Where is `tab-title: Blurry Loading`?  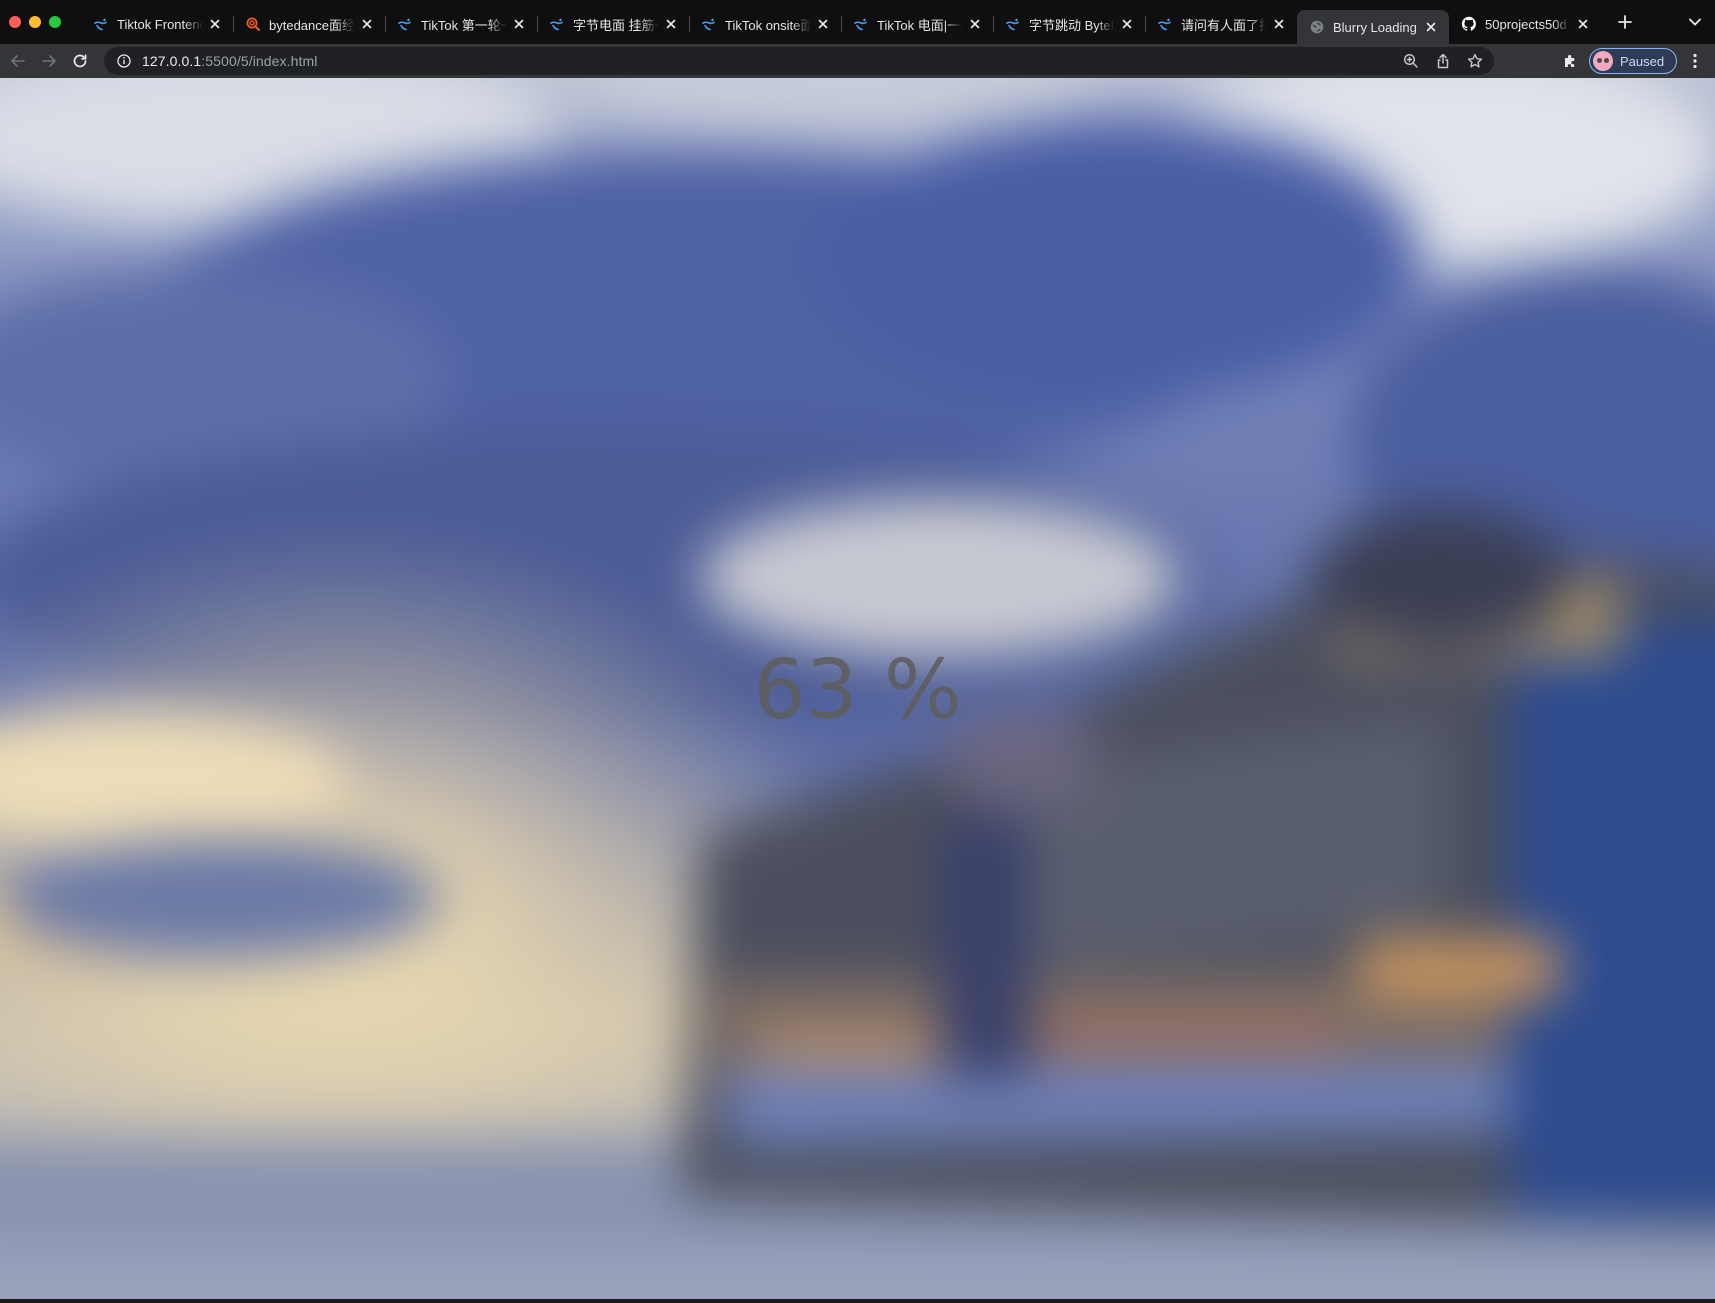
tab-title: Blurry Loading is located at coordinates (1375, 27).